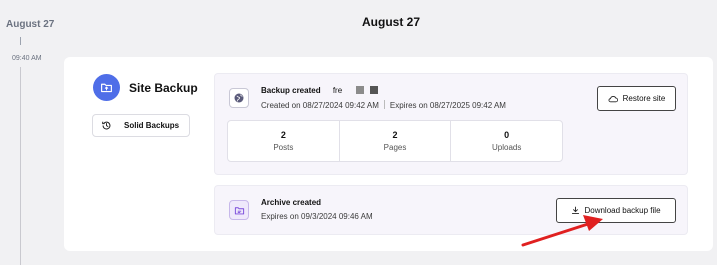  Describe the element at coordinates (562, 231) in the screenshot. I see `annotation-arrow-icon` at that location.